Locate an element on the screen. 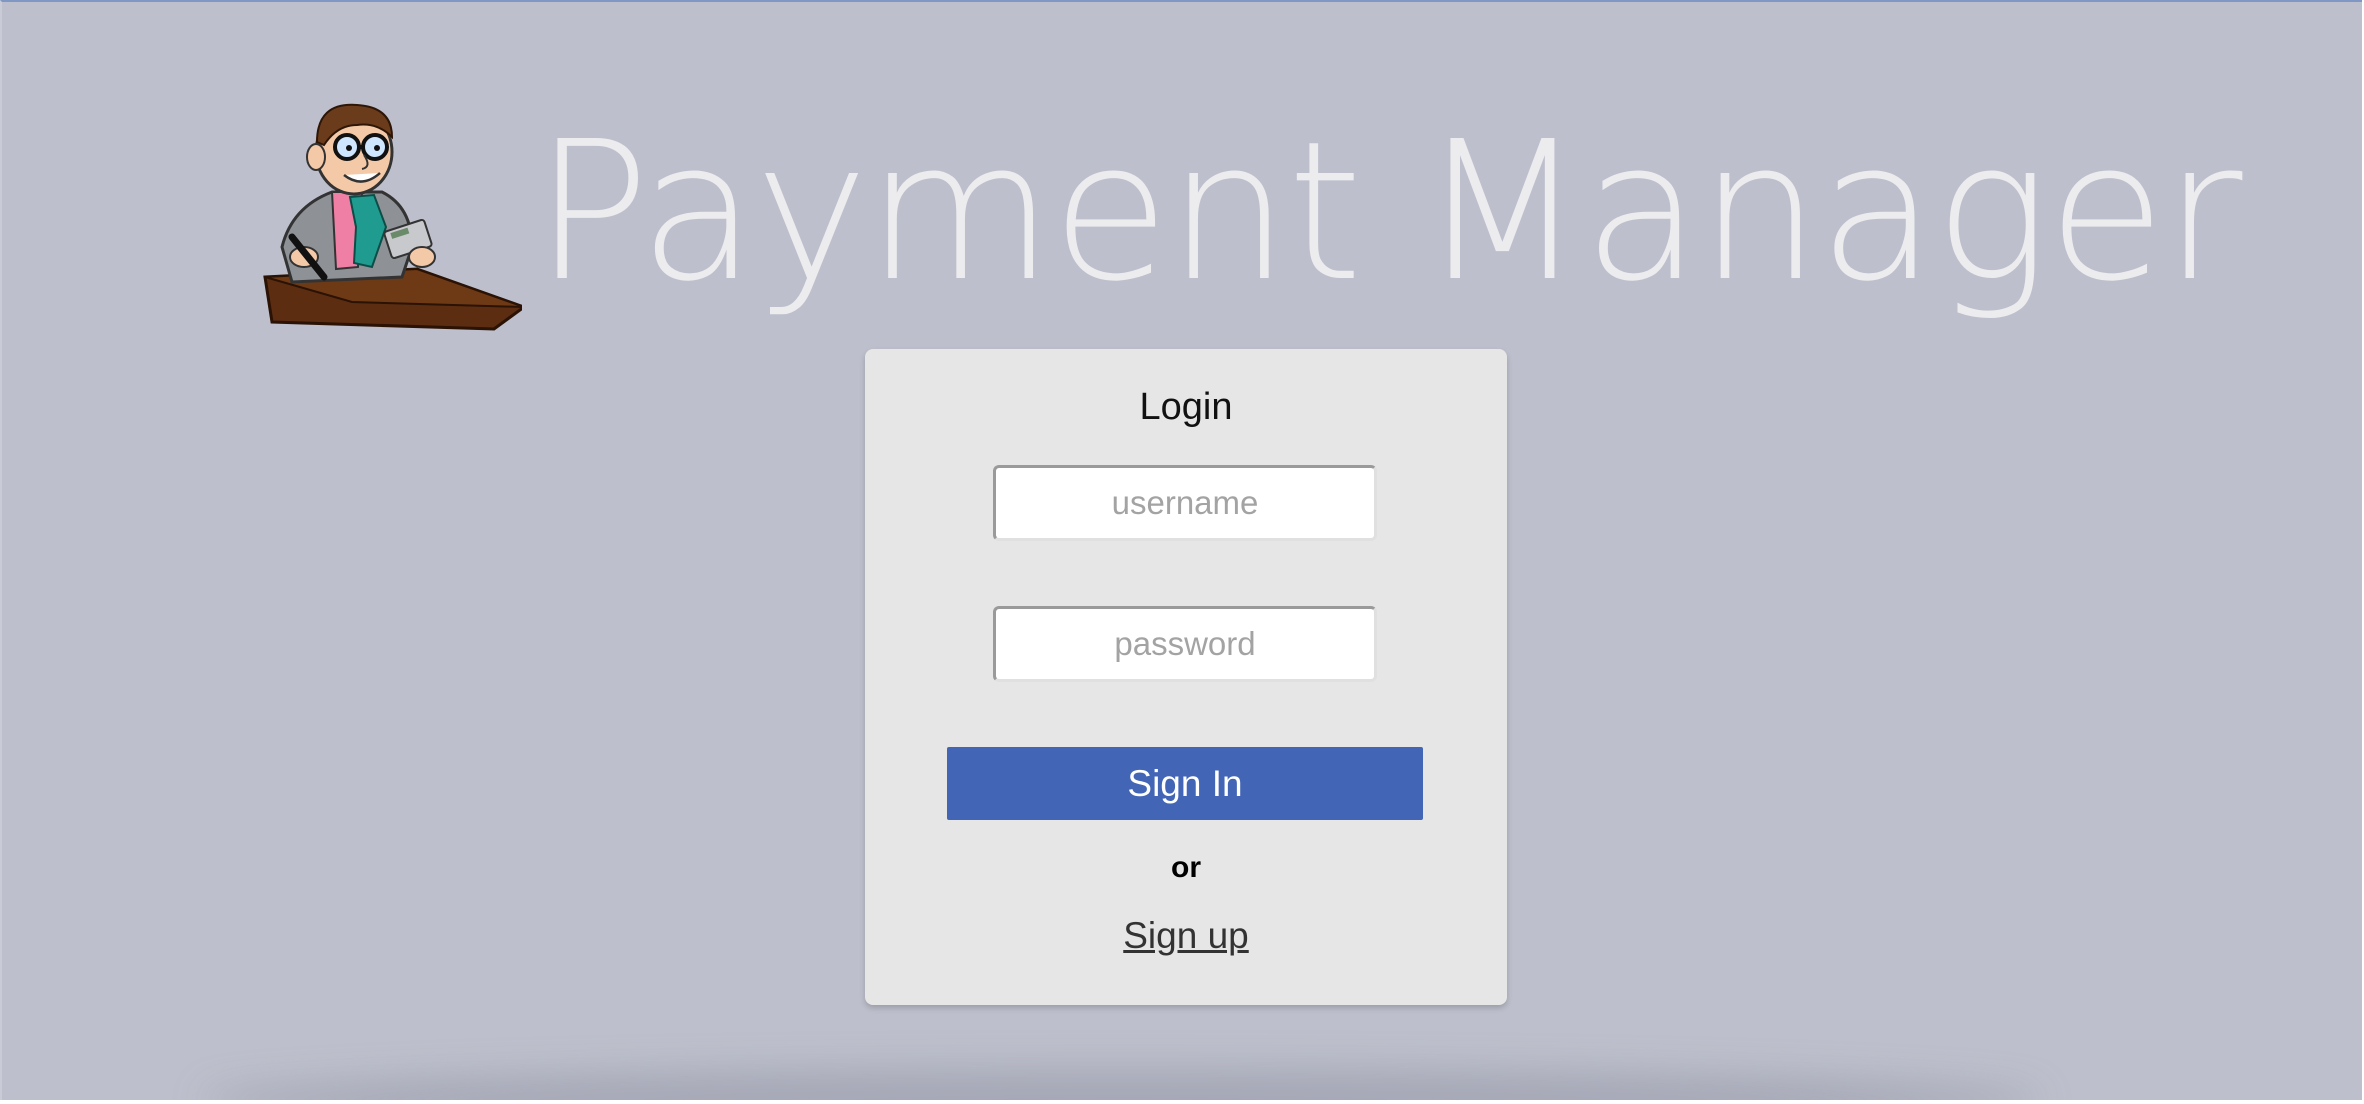  username-input is located at coordinates (1185, 503).